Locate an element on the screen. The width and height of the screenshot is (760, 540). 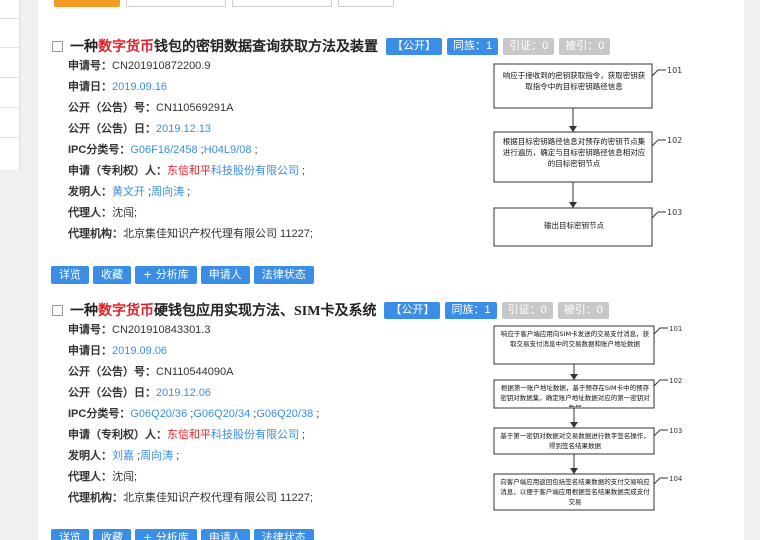
field-label: 申请号： is located at coordinates (90, 66).